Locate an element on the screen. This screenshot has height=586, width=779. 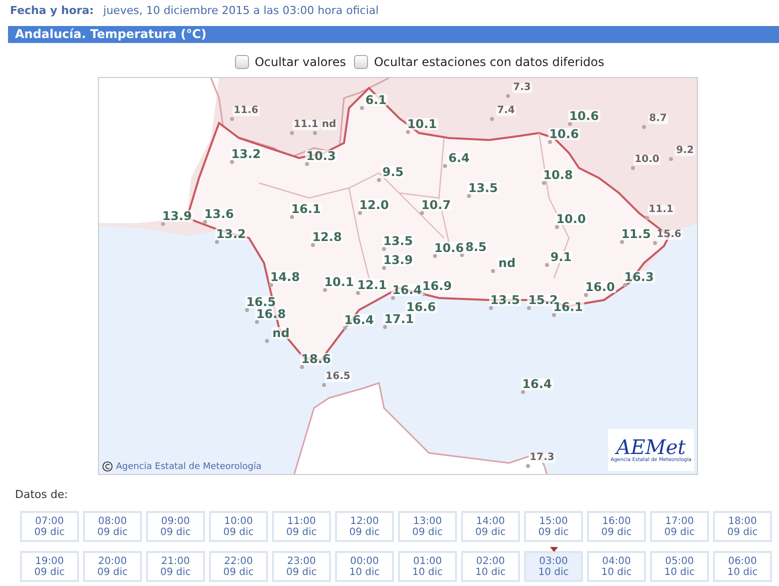
temperature-reading: 16.3 is located at coordinates (639, 277).